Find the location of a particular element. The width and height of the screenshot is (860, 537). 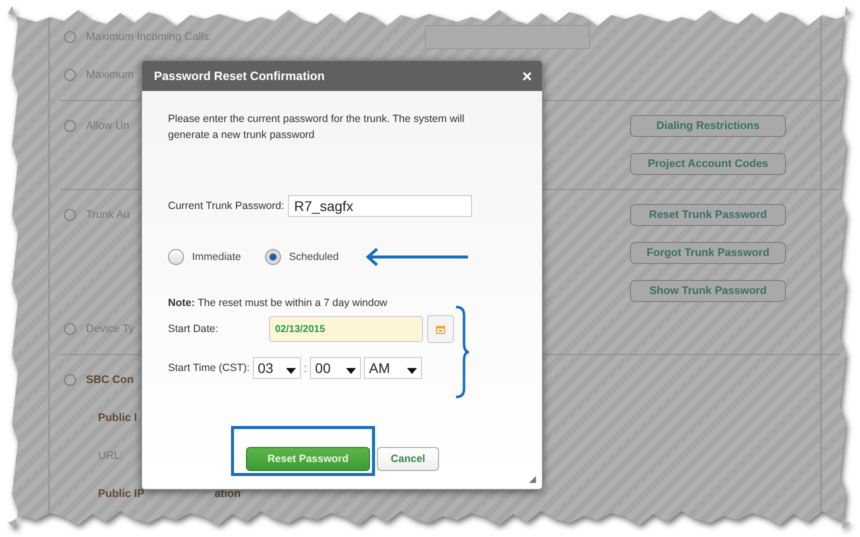

start-time-label: Start Time (CST): is located at coordinates (209, 368).